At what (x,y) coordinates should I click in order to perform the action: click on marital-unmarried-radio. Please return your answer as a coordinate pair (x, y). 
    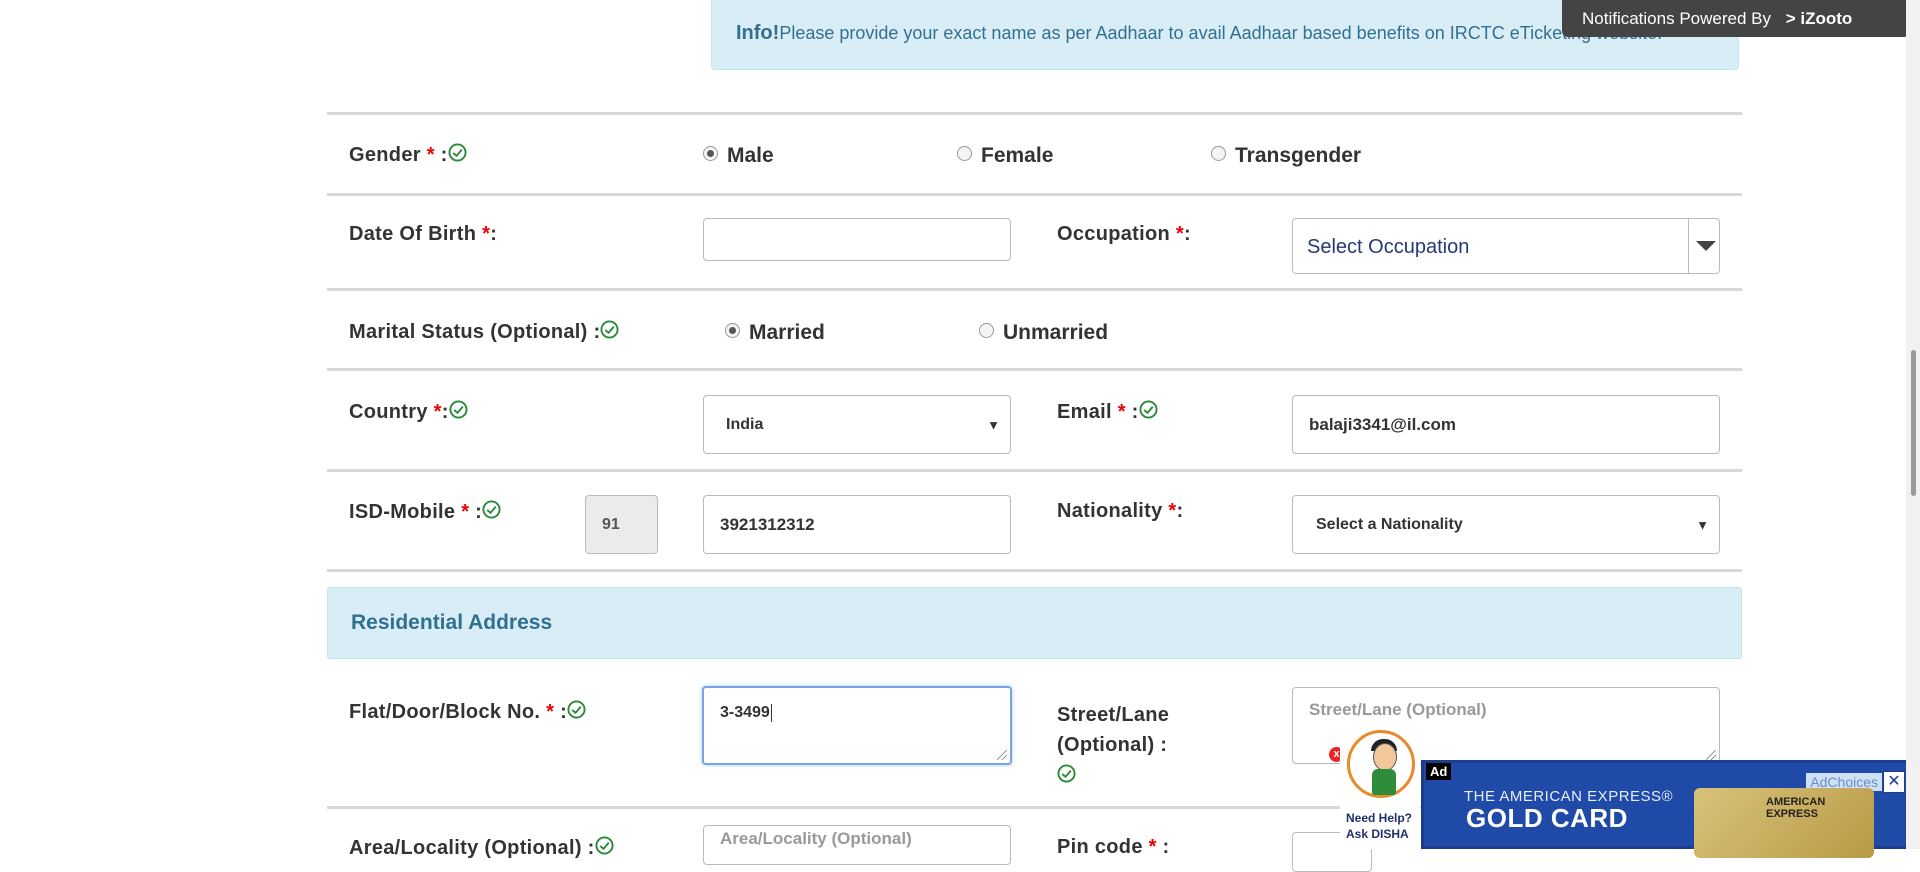
    Looking at the image, I should click on (986, 330).